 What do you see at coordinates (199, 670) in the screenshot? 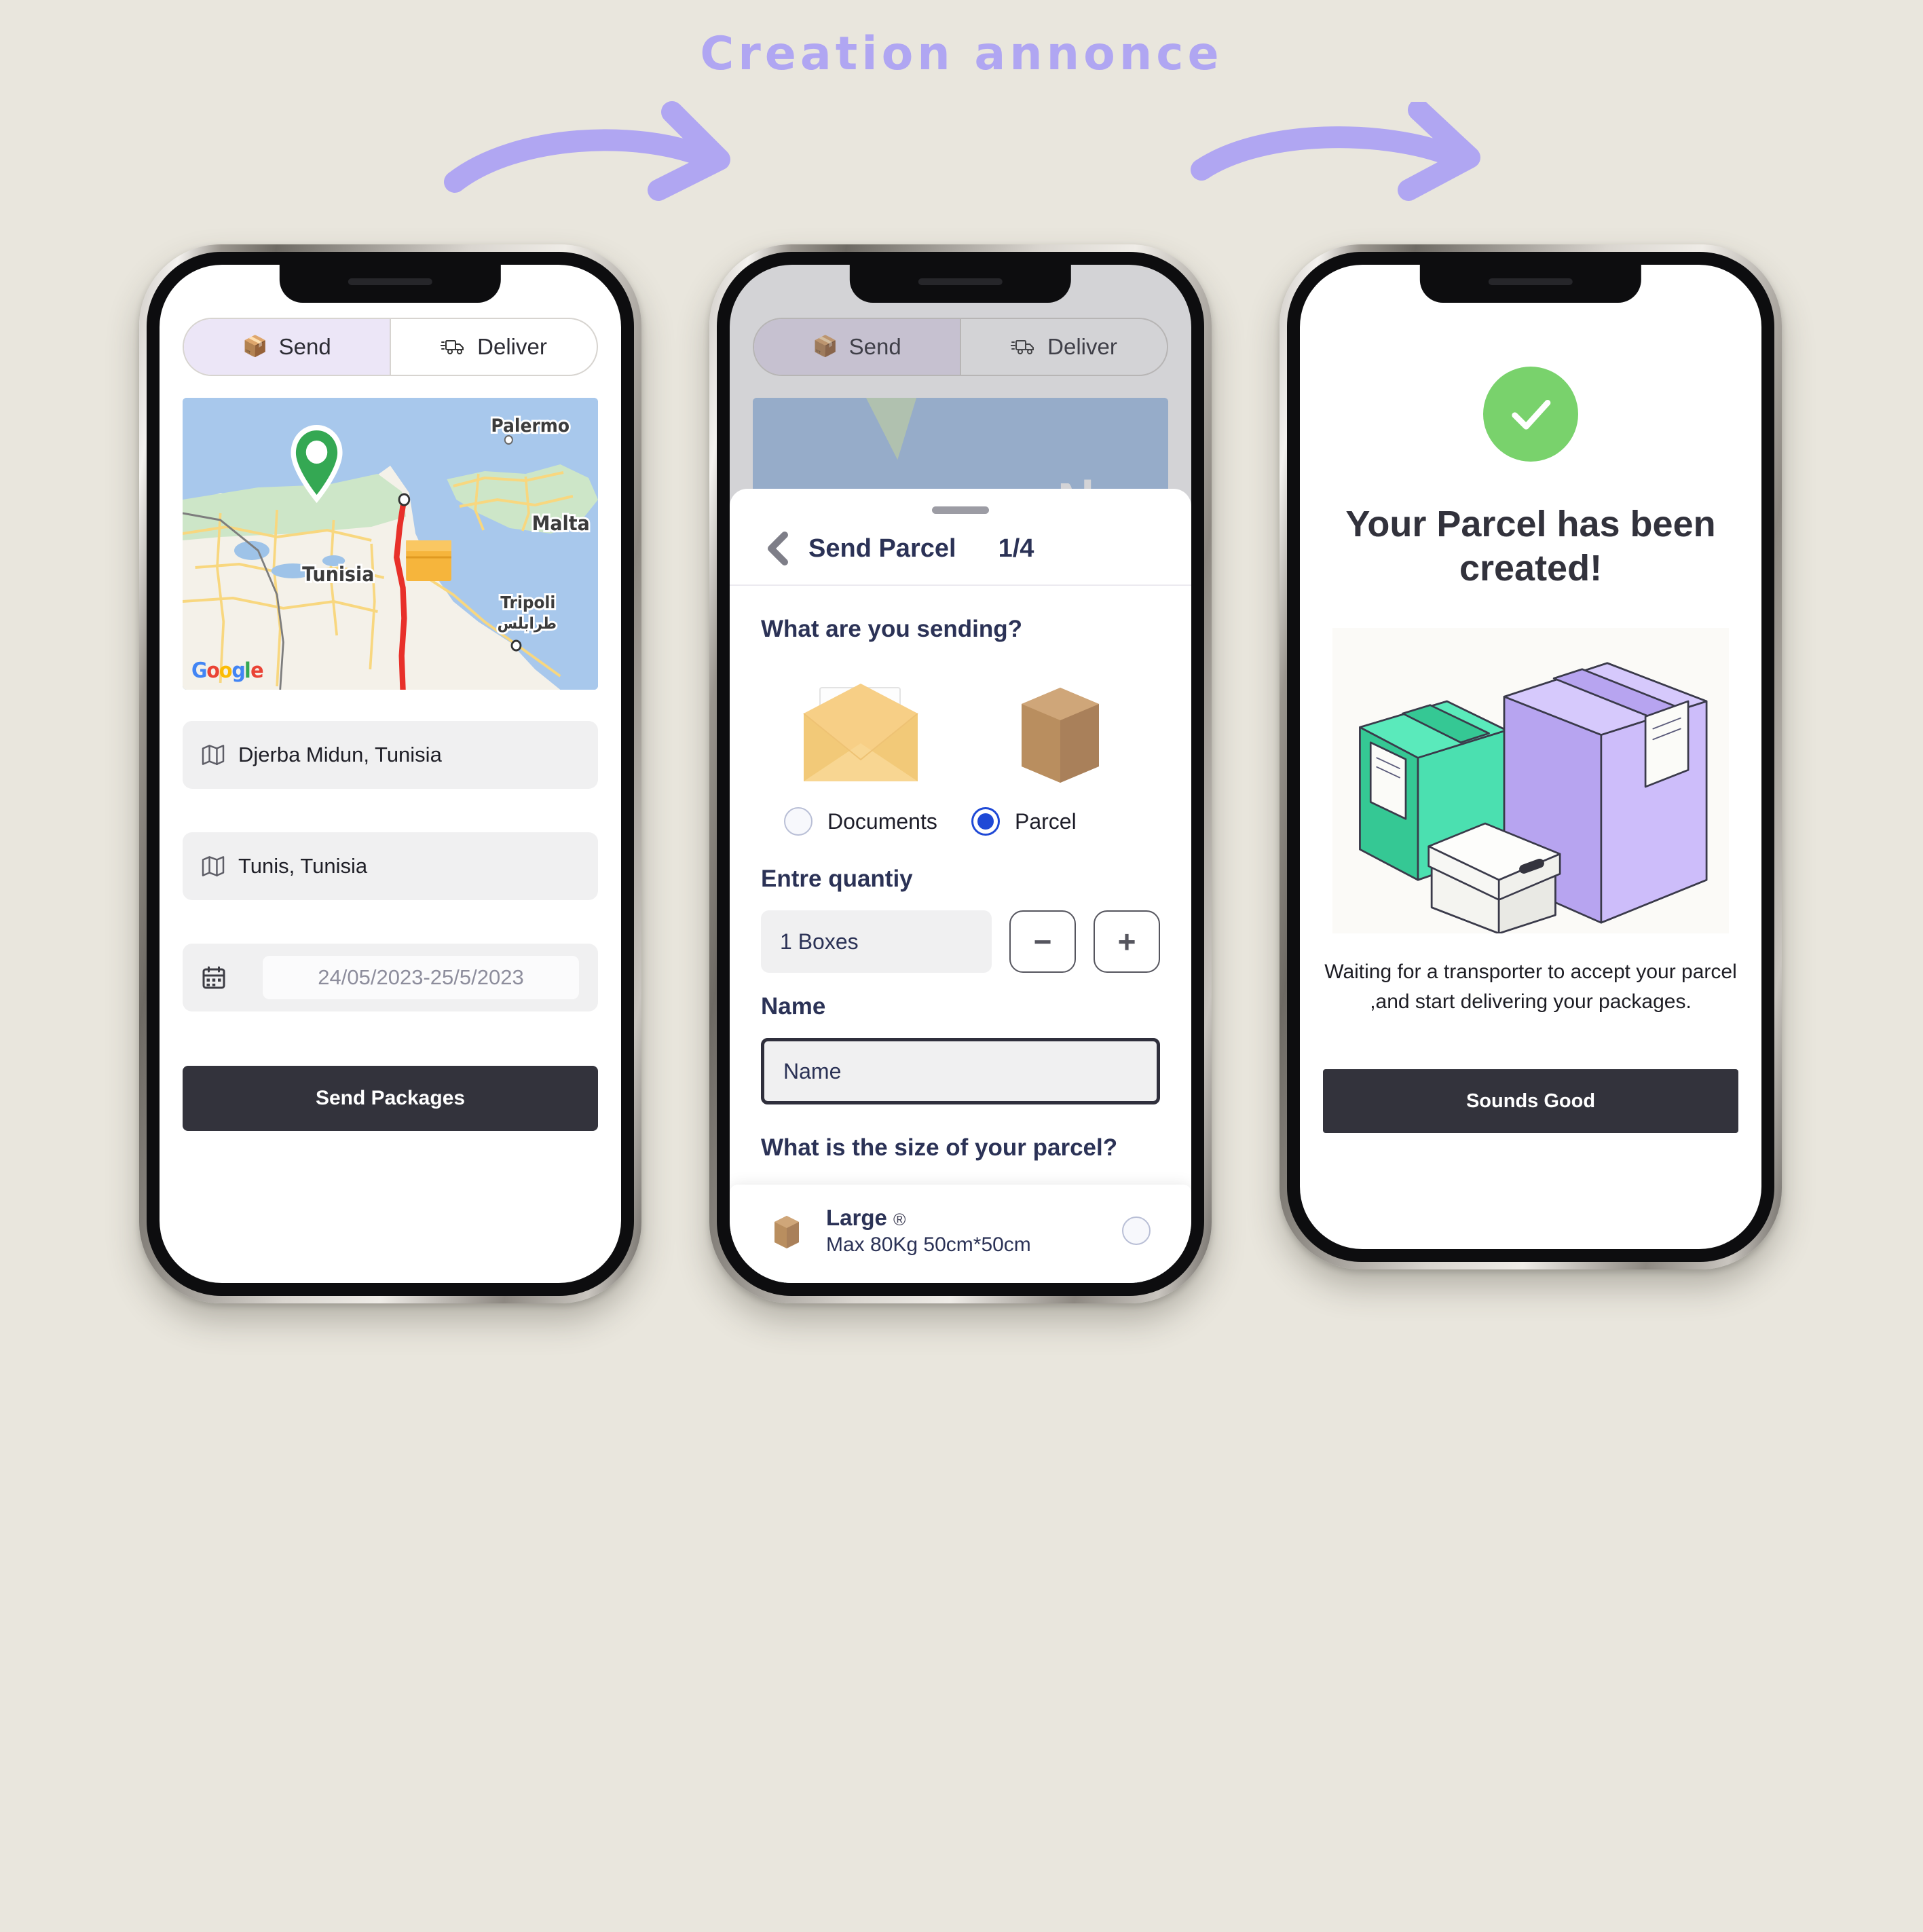
I see `svg-text: G` at bounding box center [199, 670].